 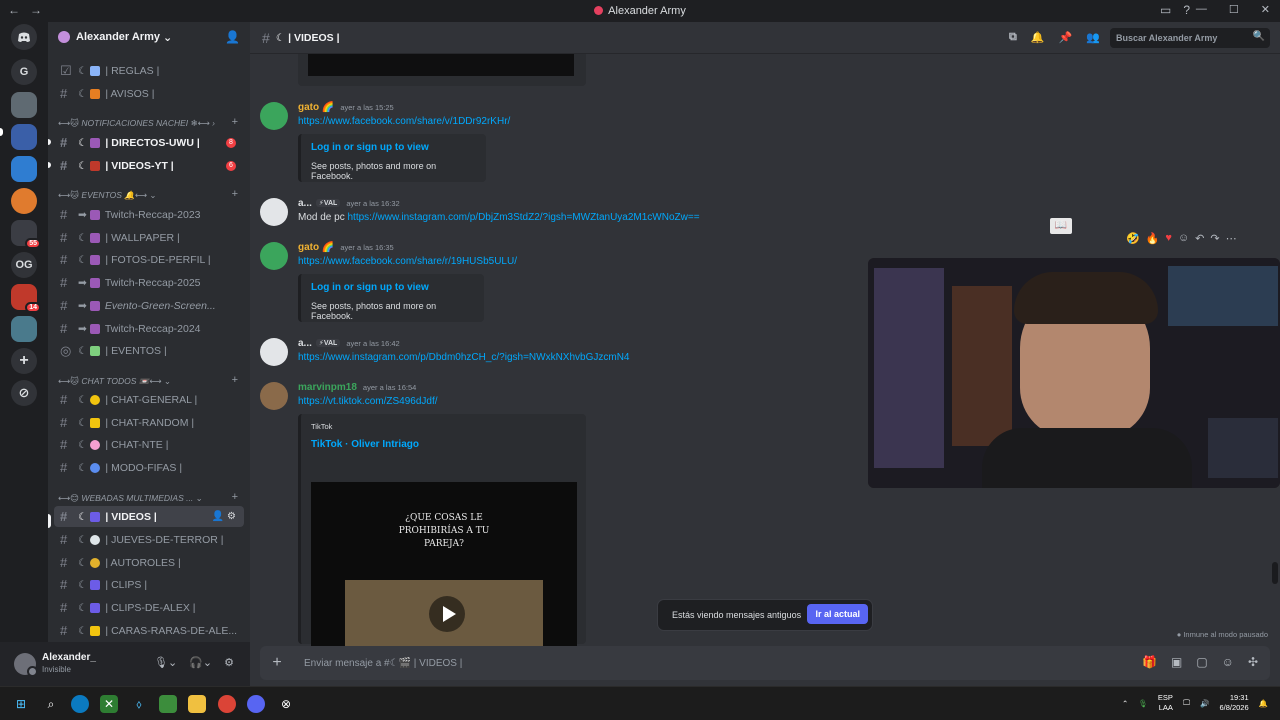 What do you see at coordinates (286, 704) in the screenshot?
I see `app-icon: ⊗` at bounding box center [286, 704].